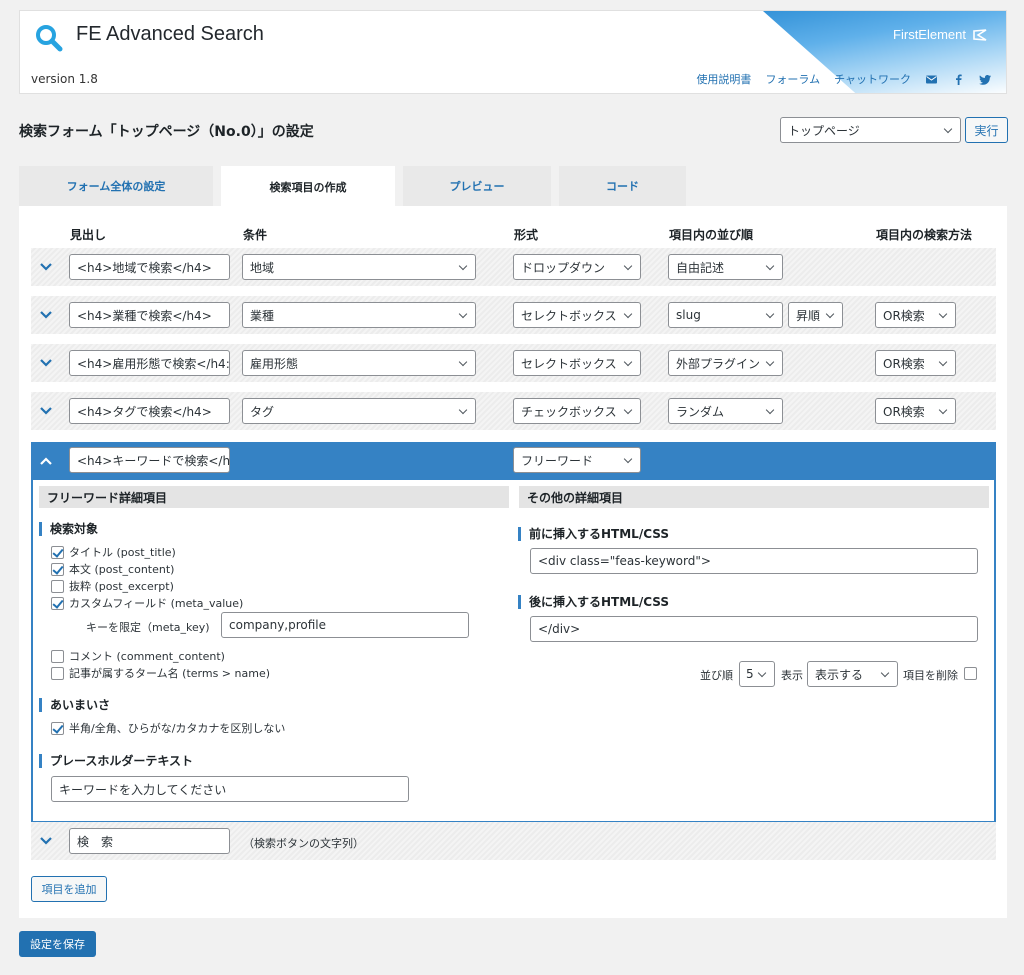  I want to click on format-select: チェックボックス, so click(577, 411).